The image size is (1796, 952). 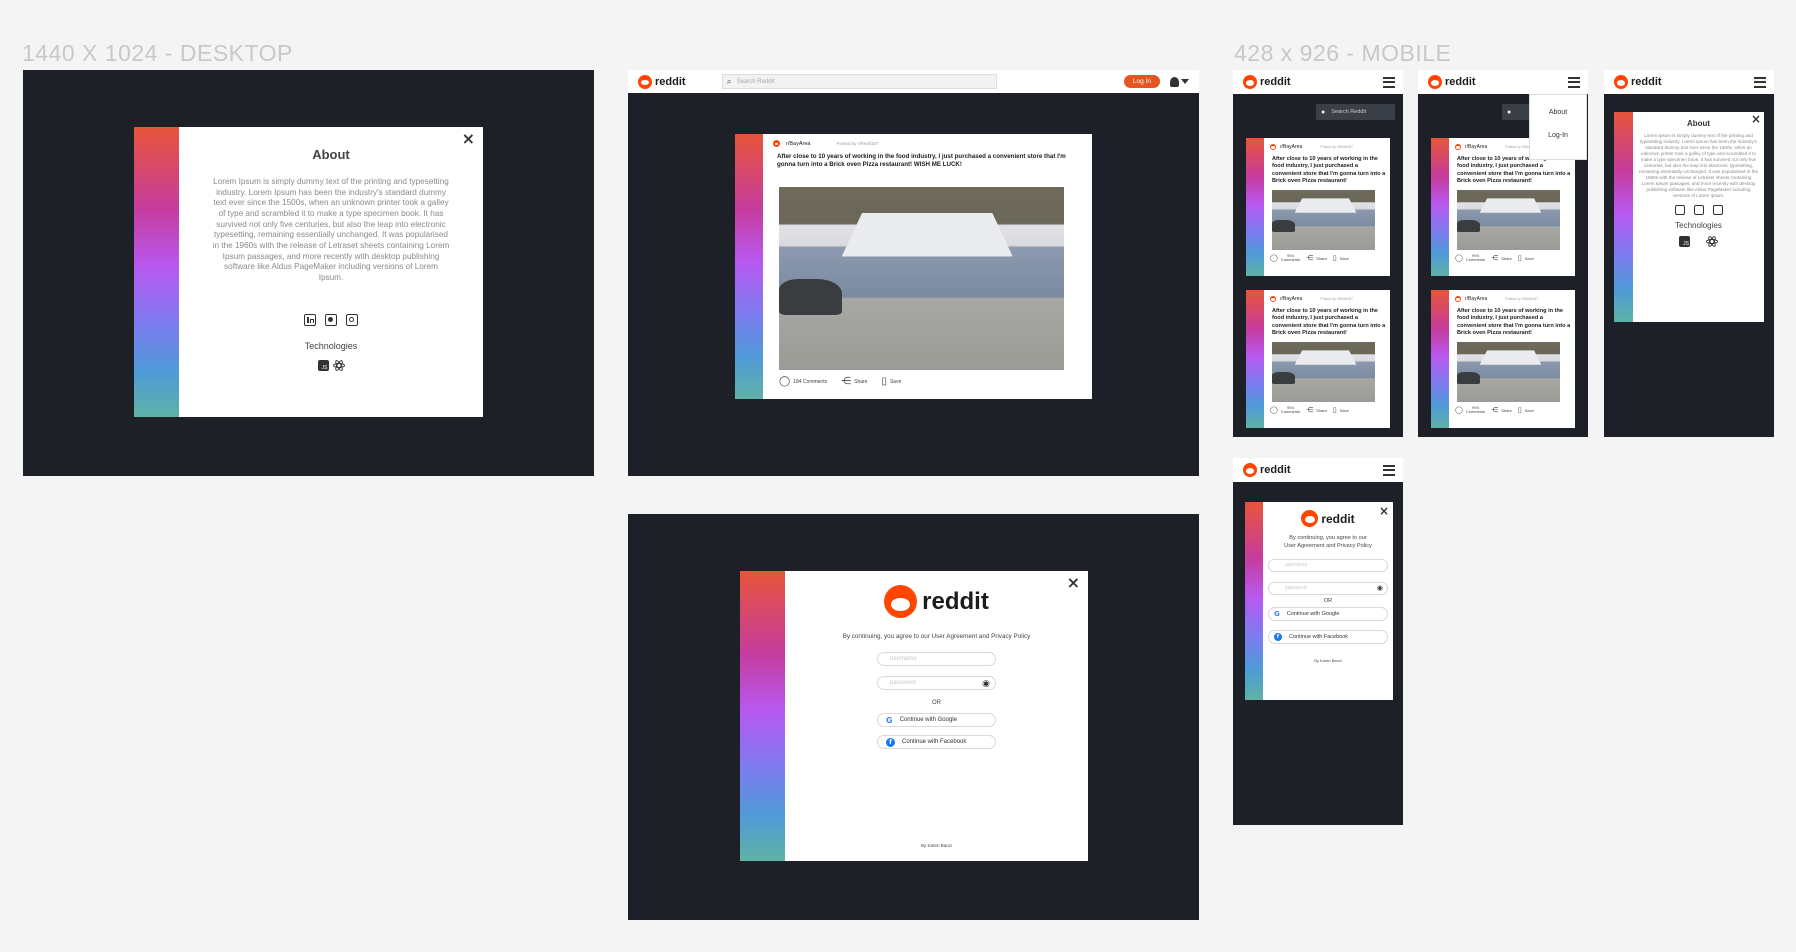 I want to click on google-icon: G, so click(x=1277, y=613).